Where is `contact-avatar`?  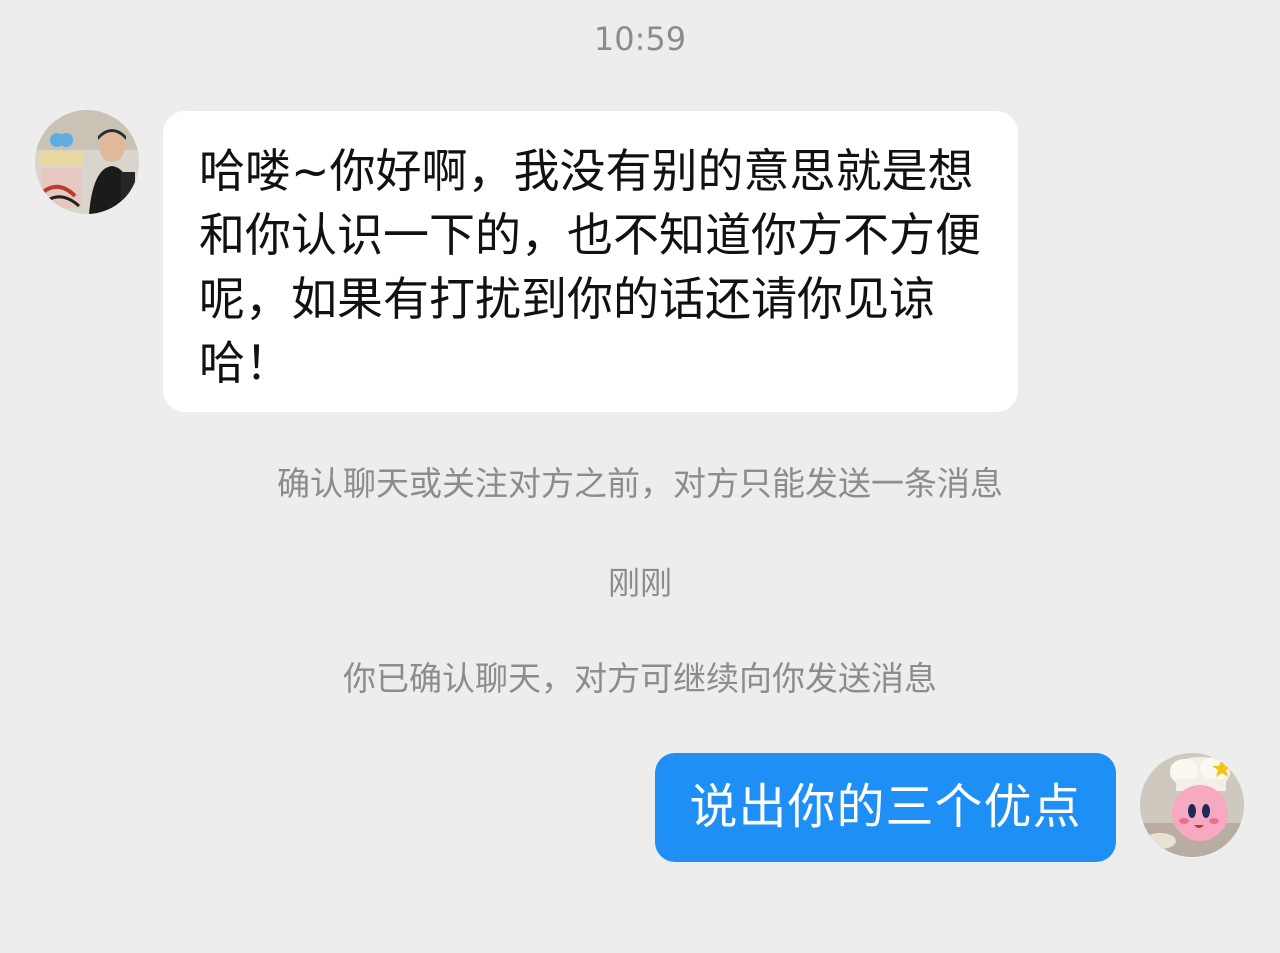 contact-avatar is located at coordinates (87, 162).